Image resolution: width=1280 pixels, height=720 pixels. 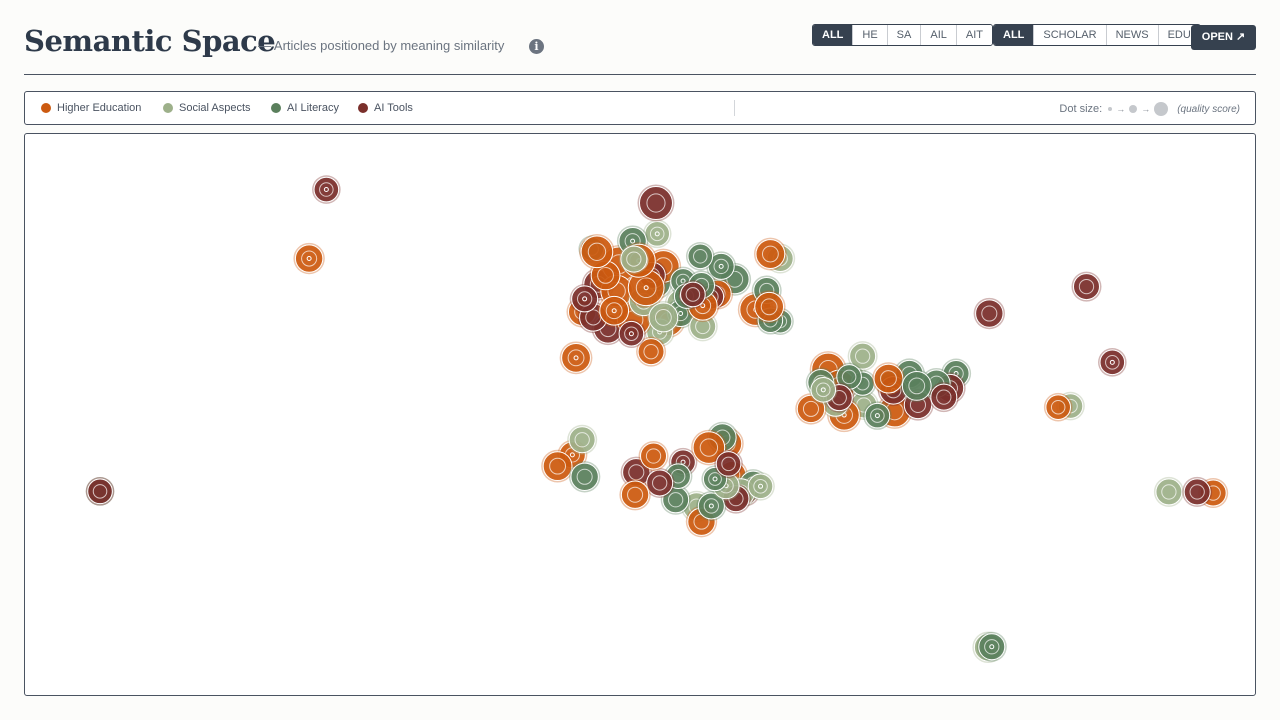 What do you see at coordinates (869, 35) in the screenshot?
I see `topic-filter-he: HE` at bounding box center [869, 35].